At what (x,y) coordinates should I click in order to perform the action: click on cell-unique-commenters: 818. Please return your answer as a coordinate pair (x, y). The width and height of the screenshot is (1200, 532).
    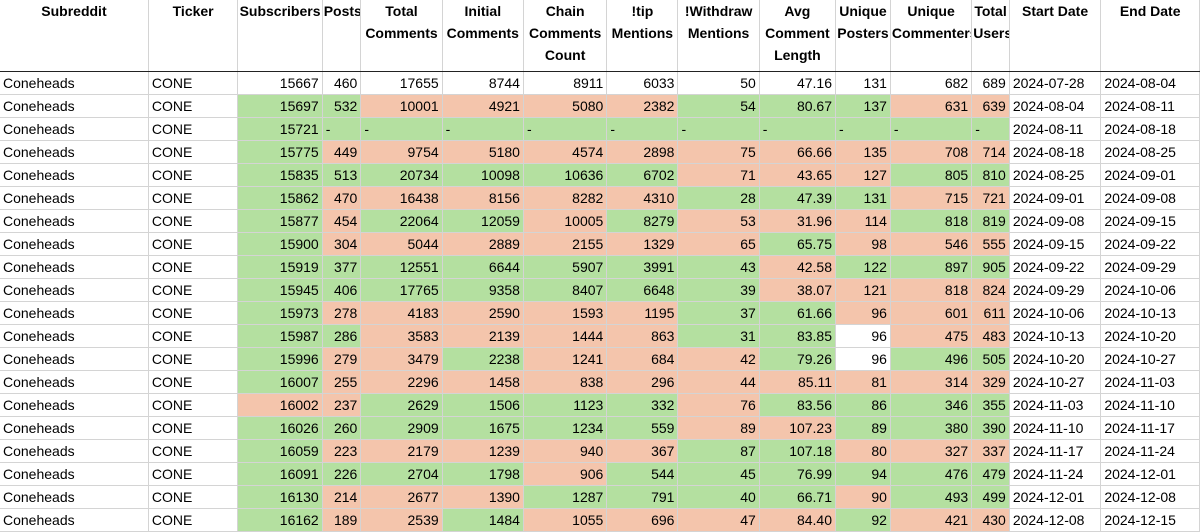
    Looking at the image, I should click on (931, 221).